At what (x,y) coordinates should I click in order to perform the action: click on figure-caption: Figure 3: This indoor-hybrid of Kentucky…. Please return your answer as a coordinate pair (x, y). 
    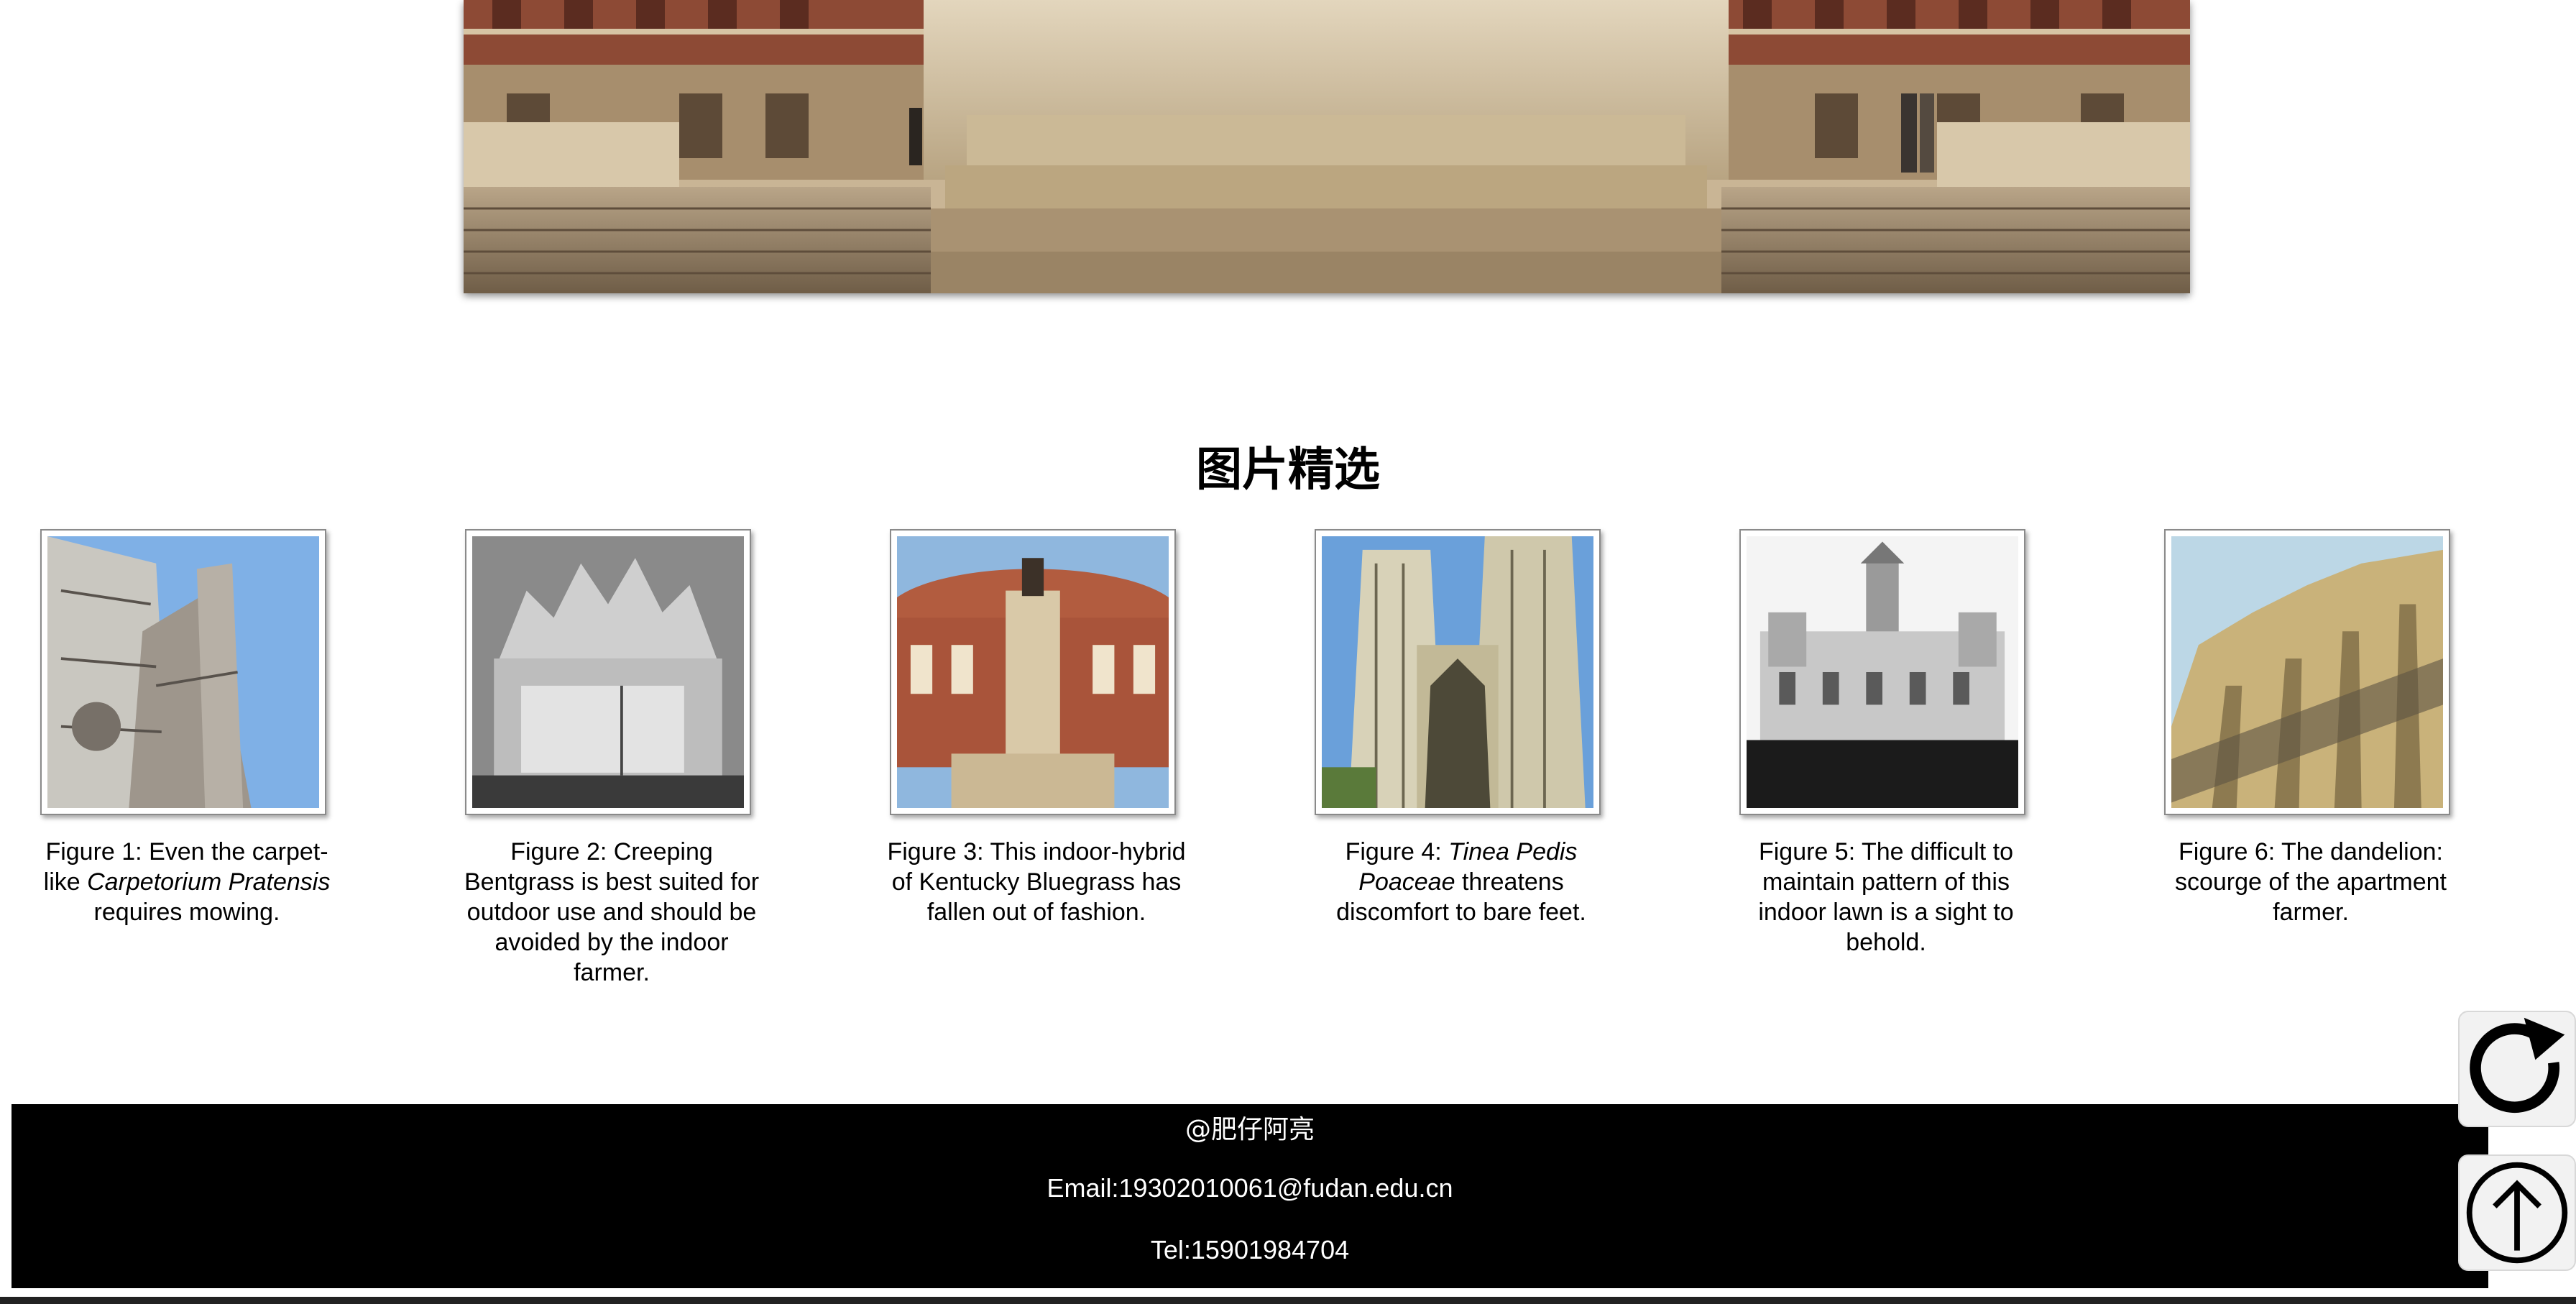
    Looking at the image, I should click on (1036, 882).